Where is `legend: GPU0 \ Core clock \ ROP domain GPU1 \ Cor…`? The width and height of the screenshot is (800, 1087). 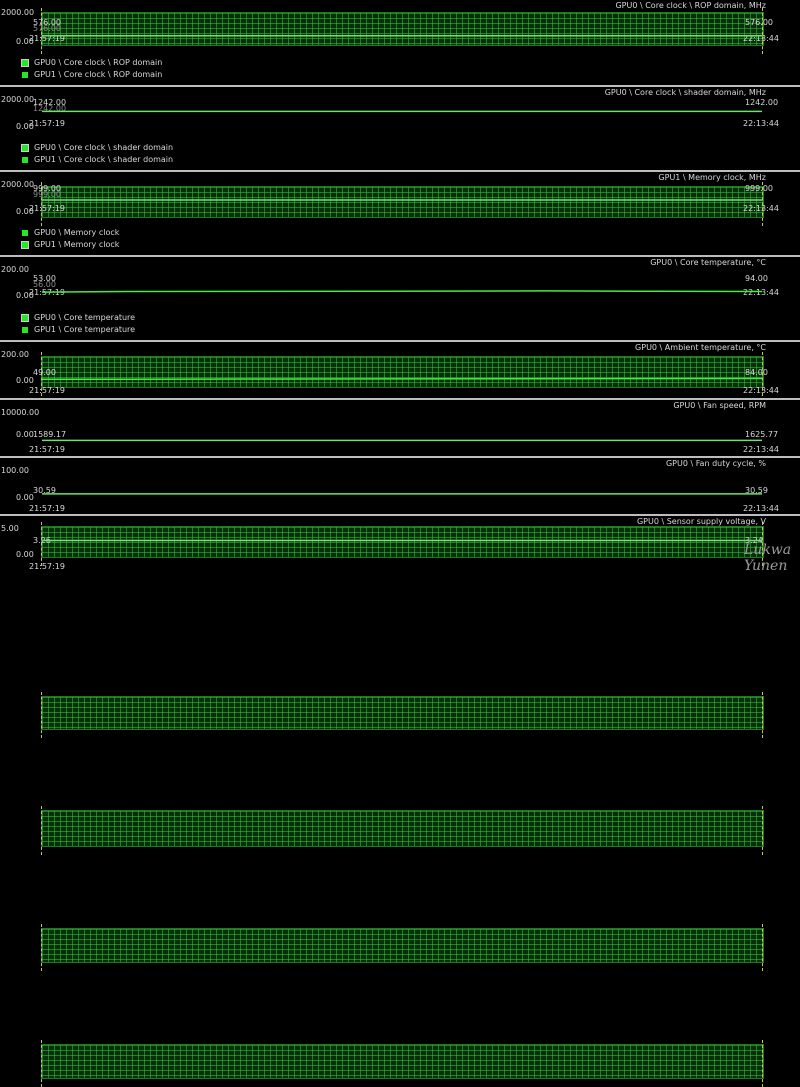 legend: GPU0 \ Core clock \ ROP domain GPU1 \ Cor… is located at coordinates (92, 70).